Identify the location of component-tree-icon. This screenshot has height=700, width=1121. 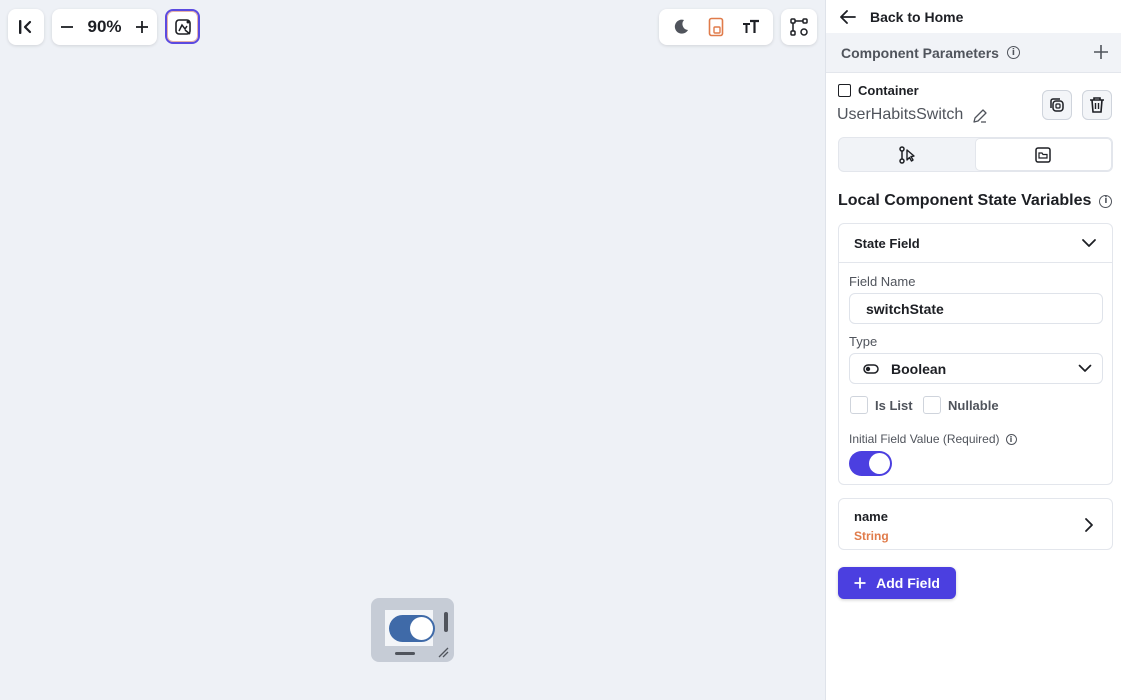
(799, 27).